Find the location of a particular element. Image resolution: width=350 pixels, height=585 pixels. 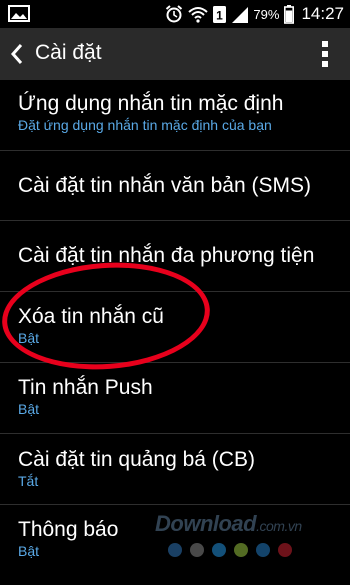

setting-push-messages: Tin nhắn Push Bật is located at coordinates (175, 398).